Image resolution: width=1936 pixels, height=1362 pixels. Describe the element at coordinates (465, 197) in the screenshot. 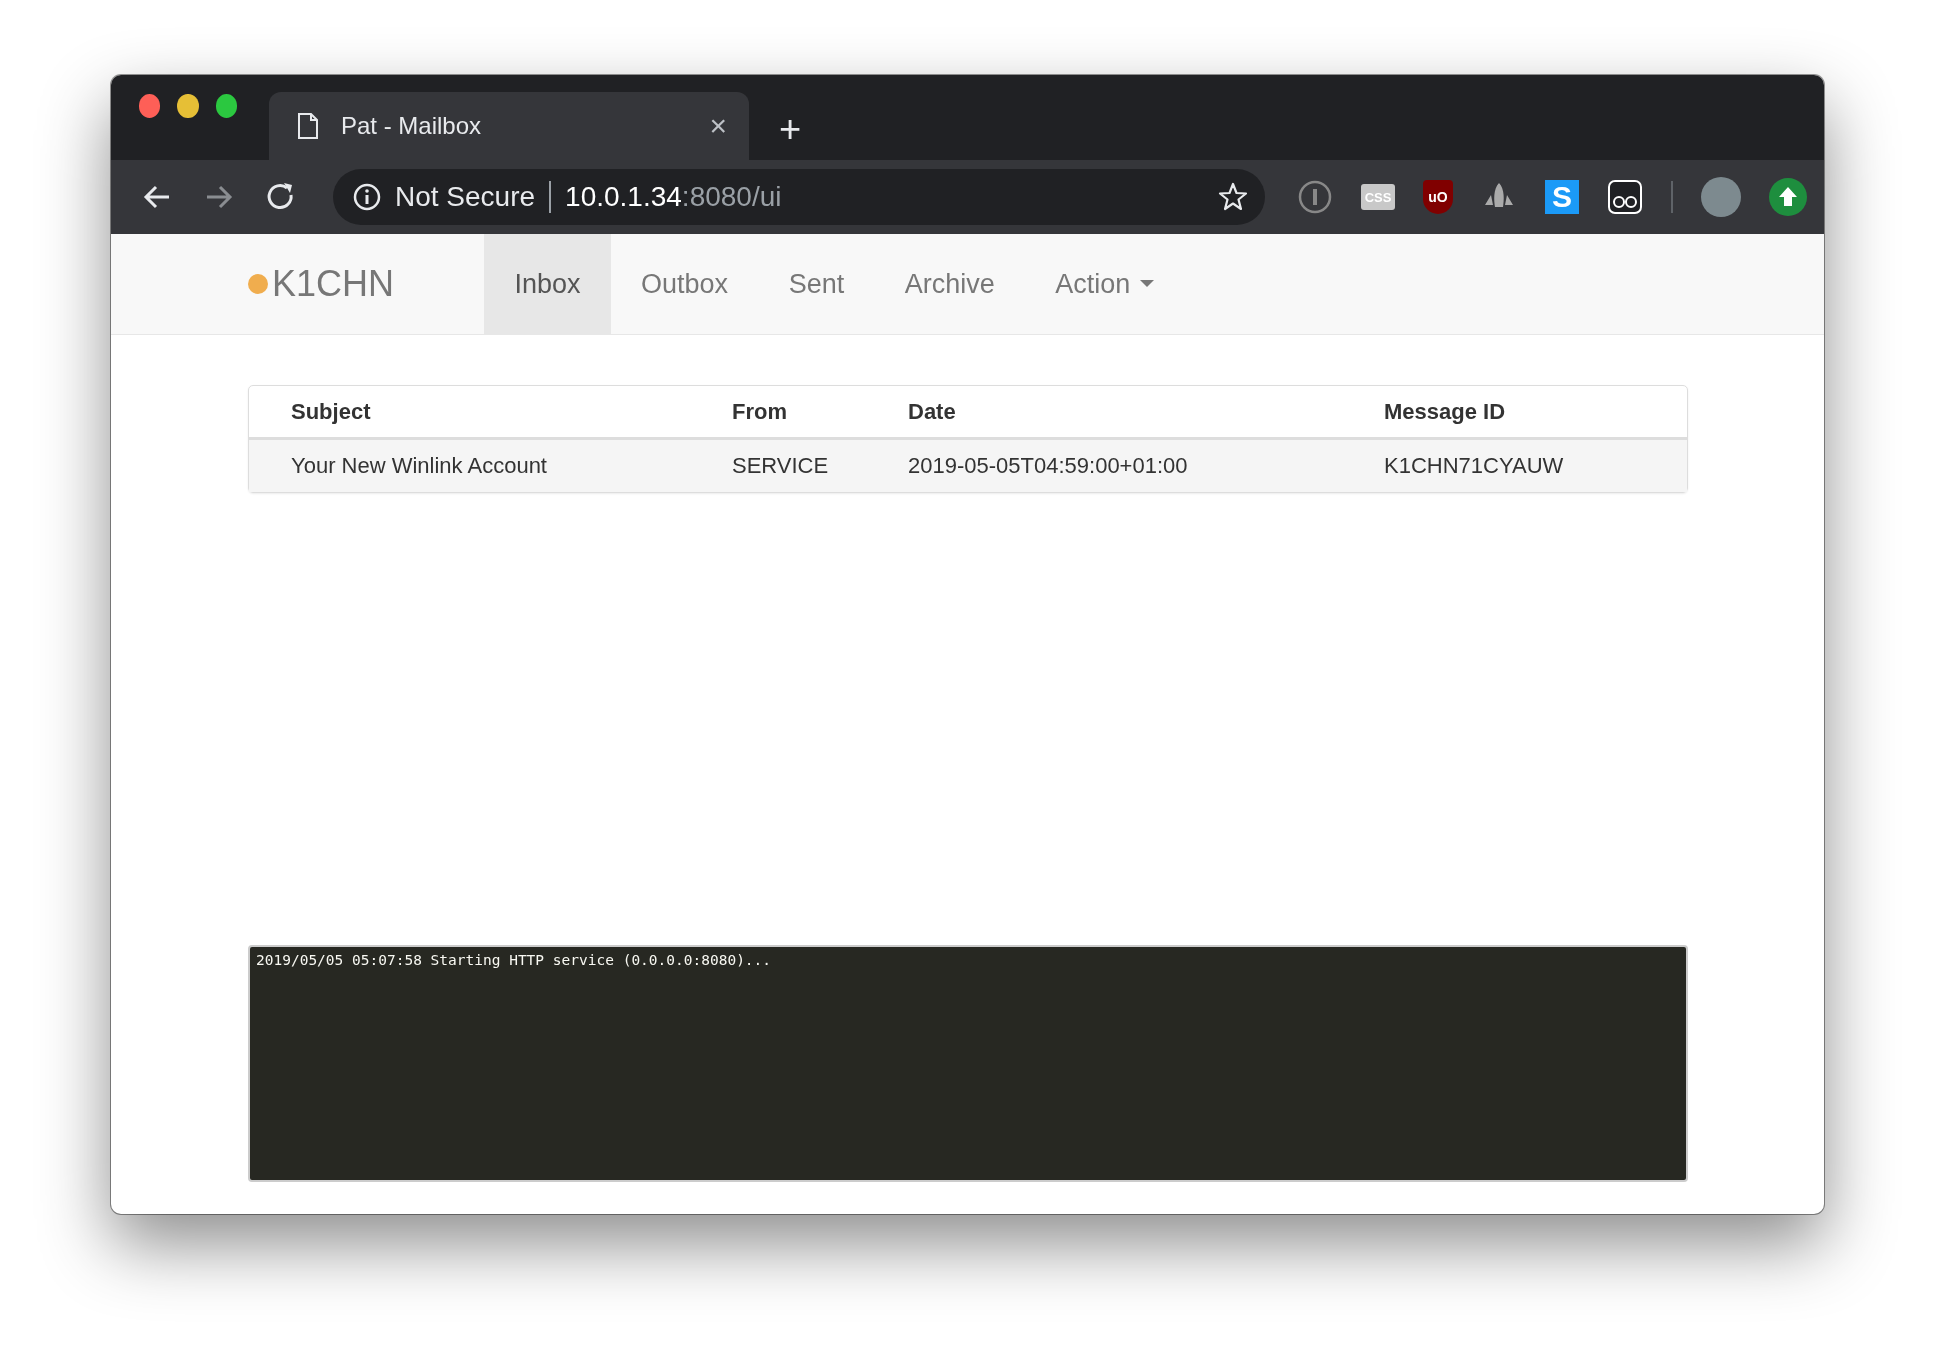

I see `security-label: Not Secure` at that location.